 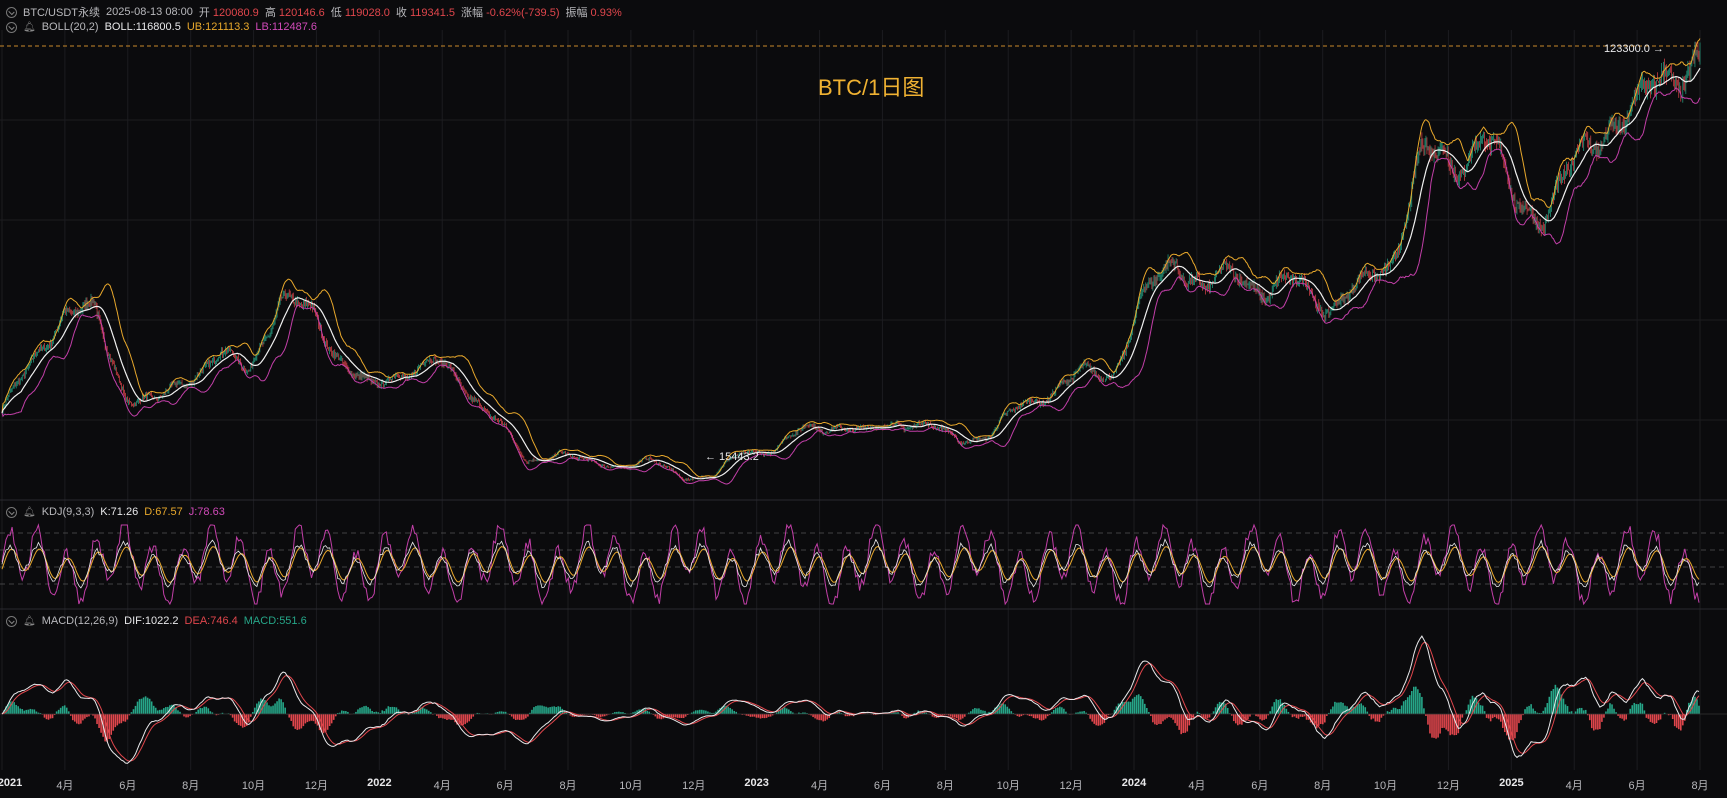 What do you see at coordinates (235, 13) in the screenshot?
I see `open-value: 120080.9` at bounding box center [235, 13].